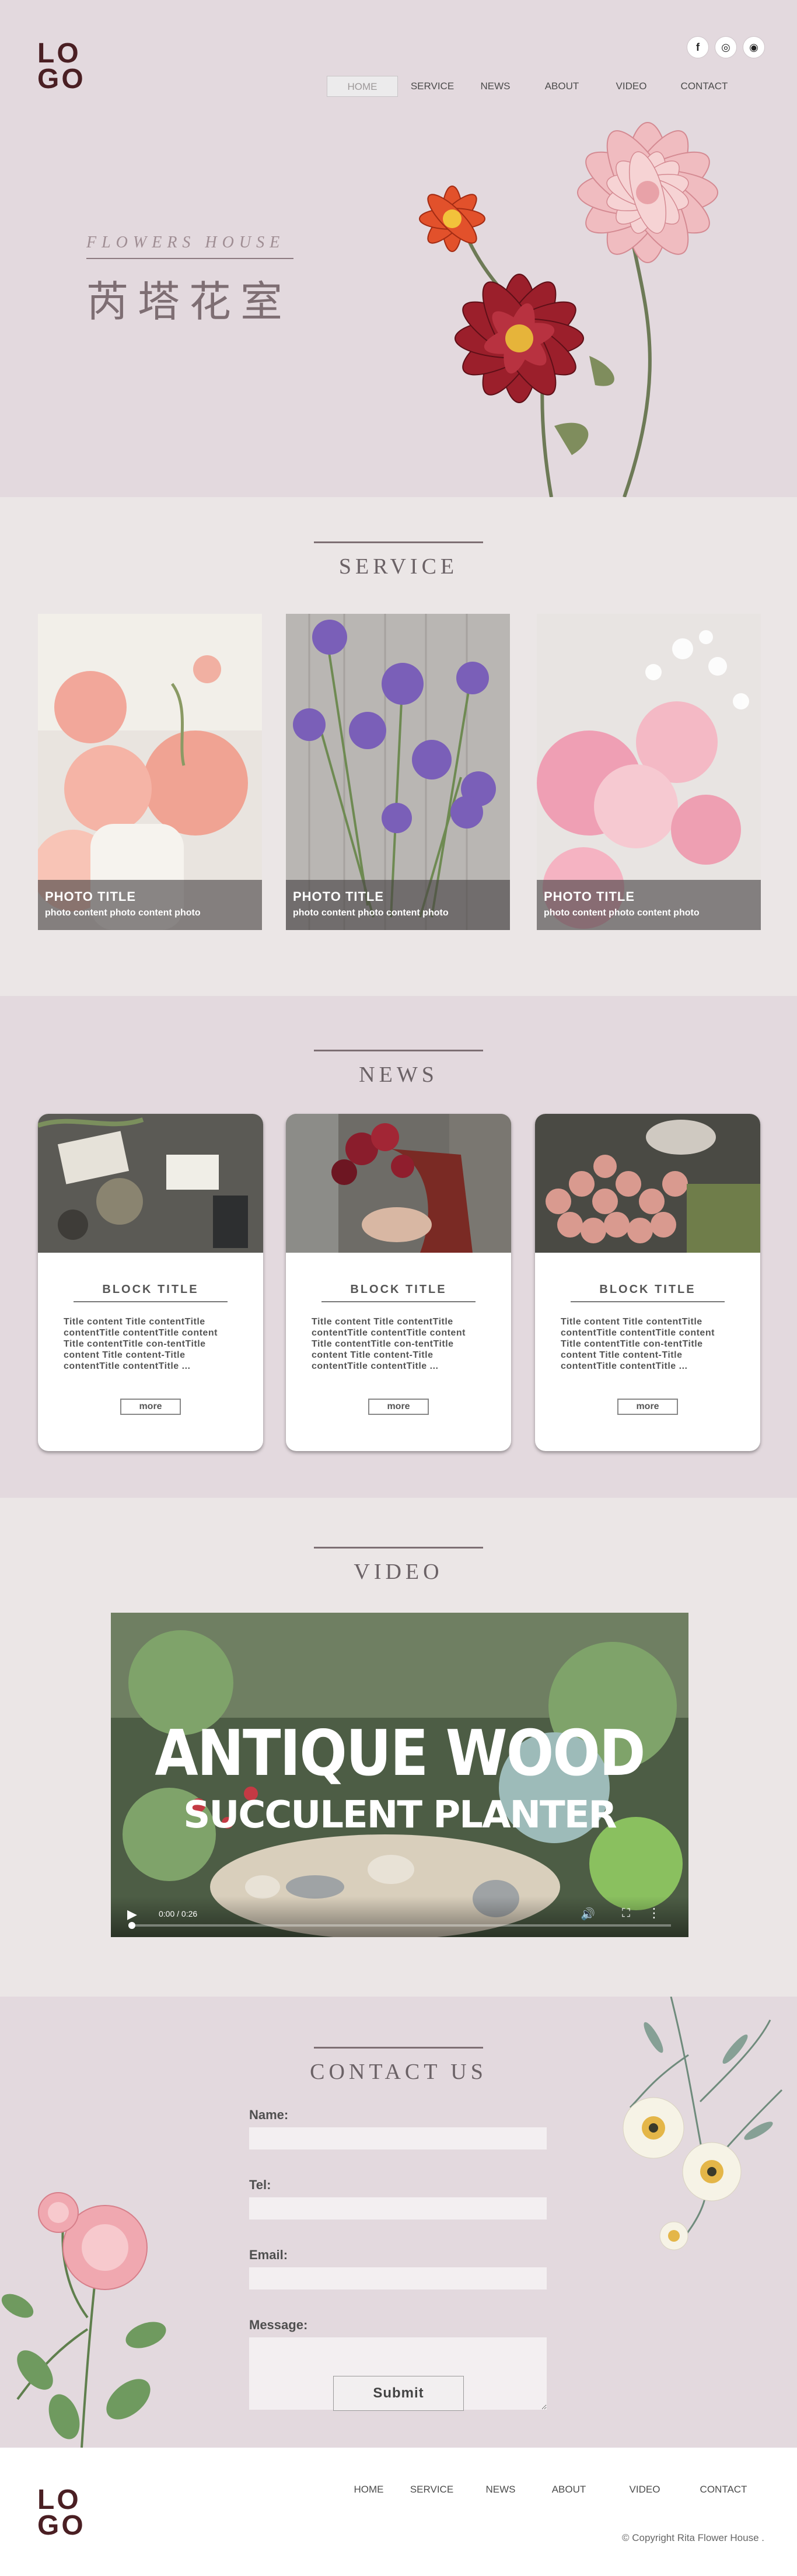  What do you see at coordinates (399, 1916) in the screenshot?
I see `video-controls: ▶ 0:00 / 0:26 🔊 ⛶ ⋮` at bounding box center [399, 1916].